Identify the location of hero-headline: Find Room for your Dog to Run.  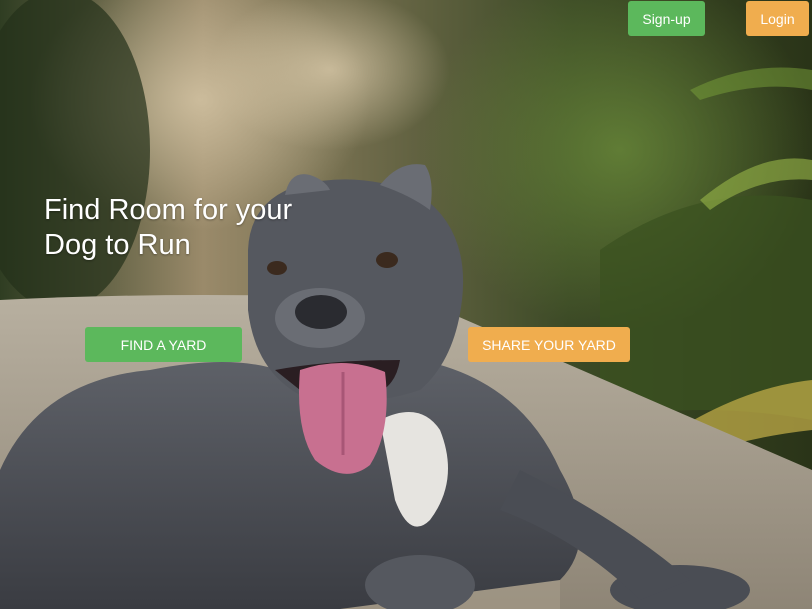
(194, 228).